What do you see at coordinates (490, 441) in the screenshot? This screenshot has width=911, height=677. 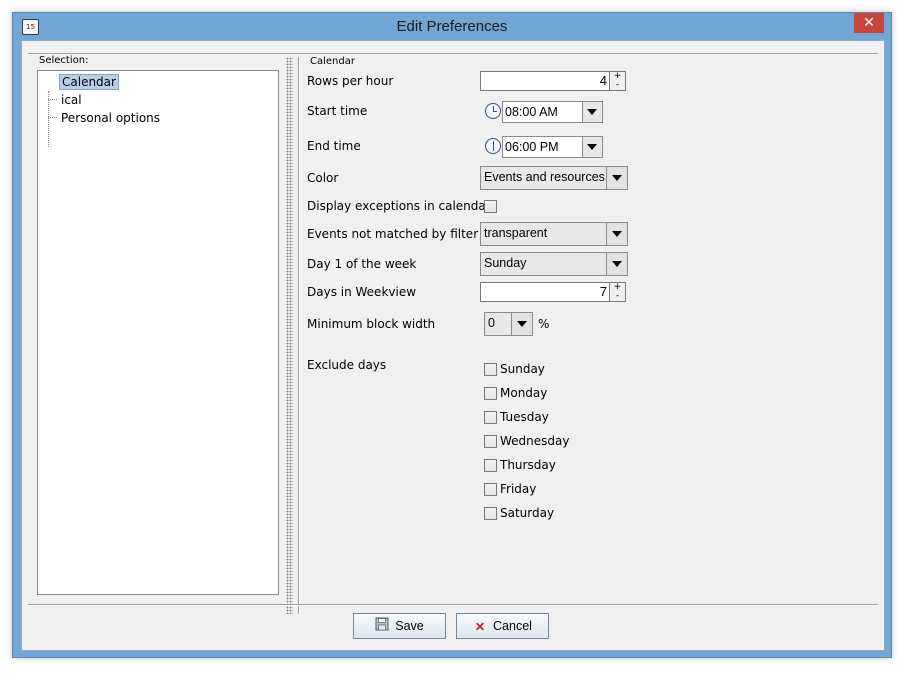 I see `exclude-wednesday-checkbox` at bounding box center [490, 441].